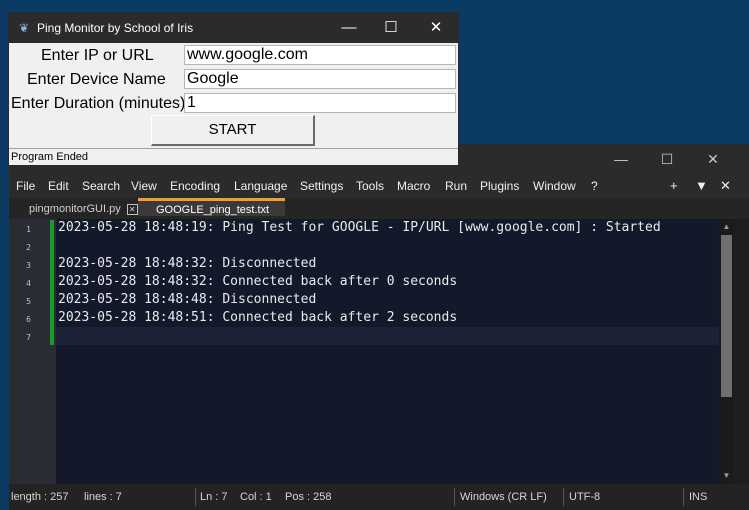 The height and width of the screenshot is (510, 749). I want to click on new-tab-plus-icon: +, so click(674, 185).